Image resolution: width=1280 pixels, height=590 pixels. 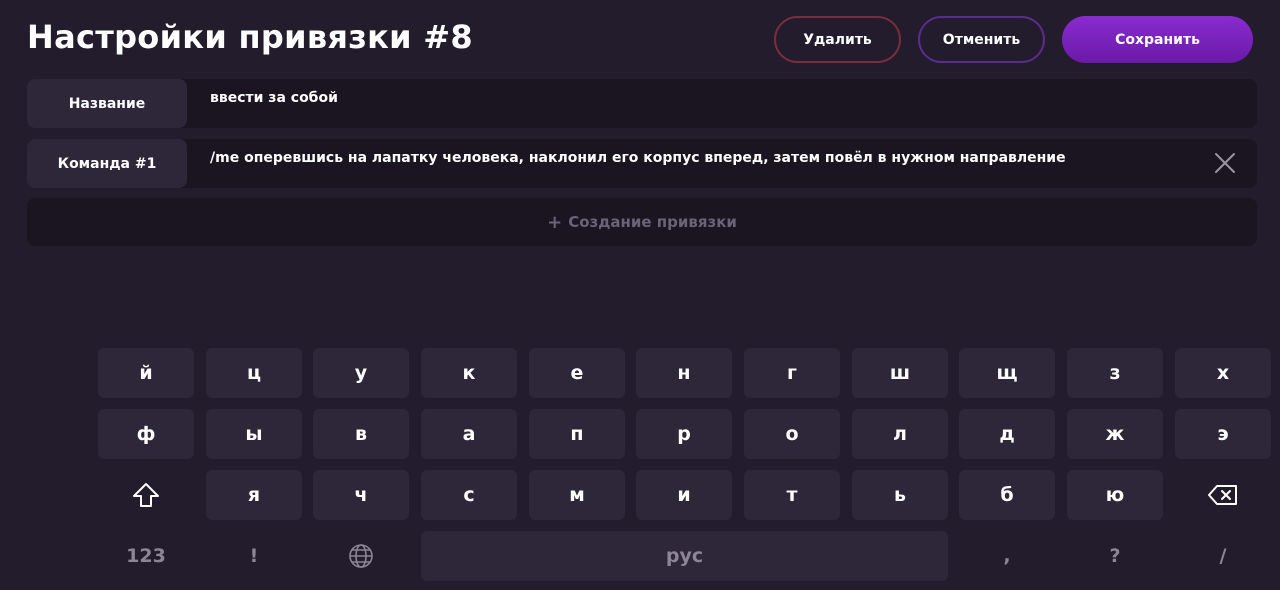 What do you see at coordinates (1223, 434) in the screenshot?
I see `key: э` at bounding box center [1223, 434].